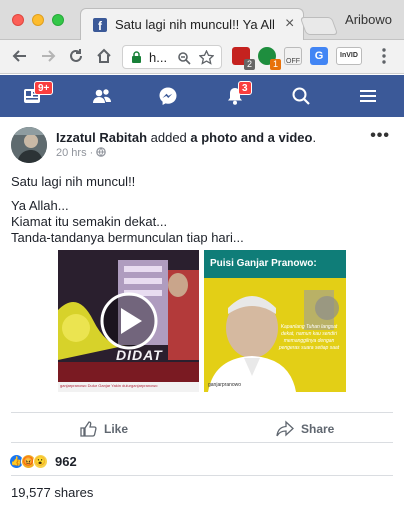  What do you see at coordinates (169, 137) in the screenshot?
I see `post-action: added` at bounding box center [169, 137].